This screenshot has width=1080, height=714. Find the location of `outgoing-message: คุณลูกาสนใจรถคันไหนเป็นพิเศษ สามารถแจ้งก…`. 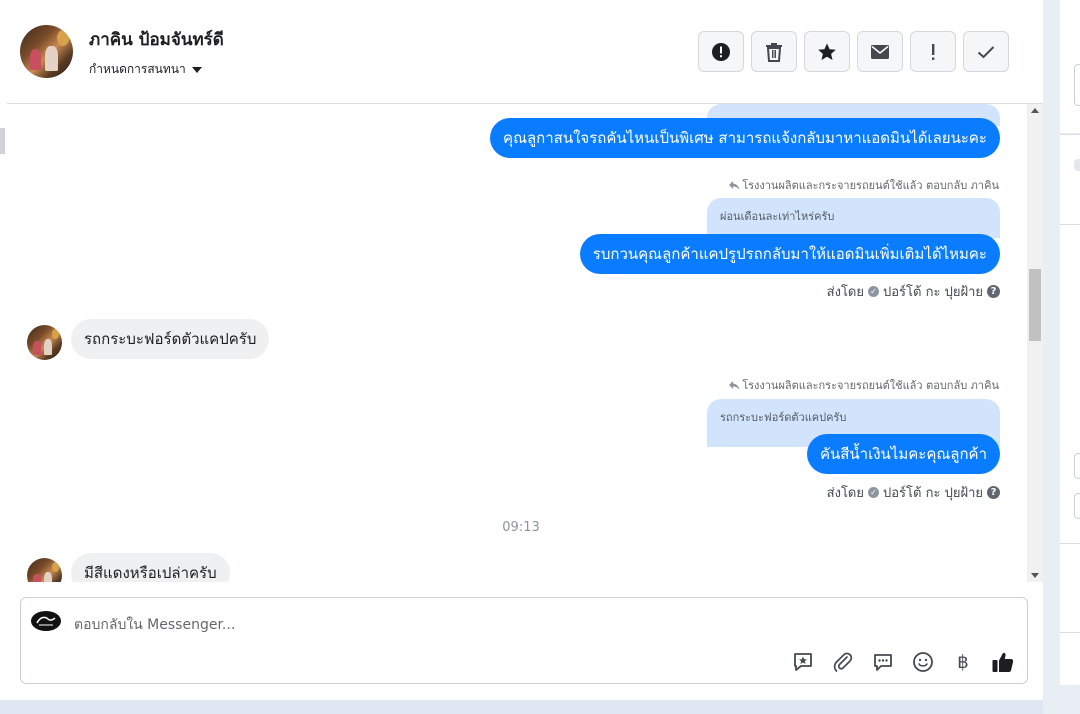

outgoing-message: คุณลูกาสนใจรถคันไหนเป็นพิเศษ สามารถแจ้งก… is located at coordinates (745, 138).